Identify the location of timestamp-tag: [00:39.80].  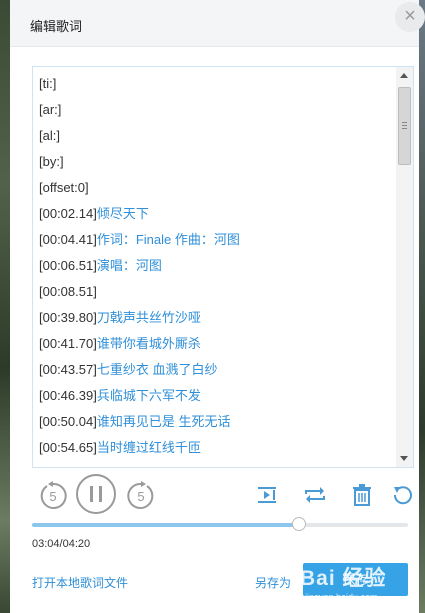
(68, 317).